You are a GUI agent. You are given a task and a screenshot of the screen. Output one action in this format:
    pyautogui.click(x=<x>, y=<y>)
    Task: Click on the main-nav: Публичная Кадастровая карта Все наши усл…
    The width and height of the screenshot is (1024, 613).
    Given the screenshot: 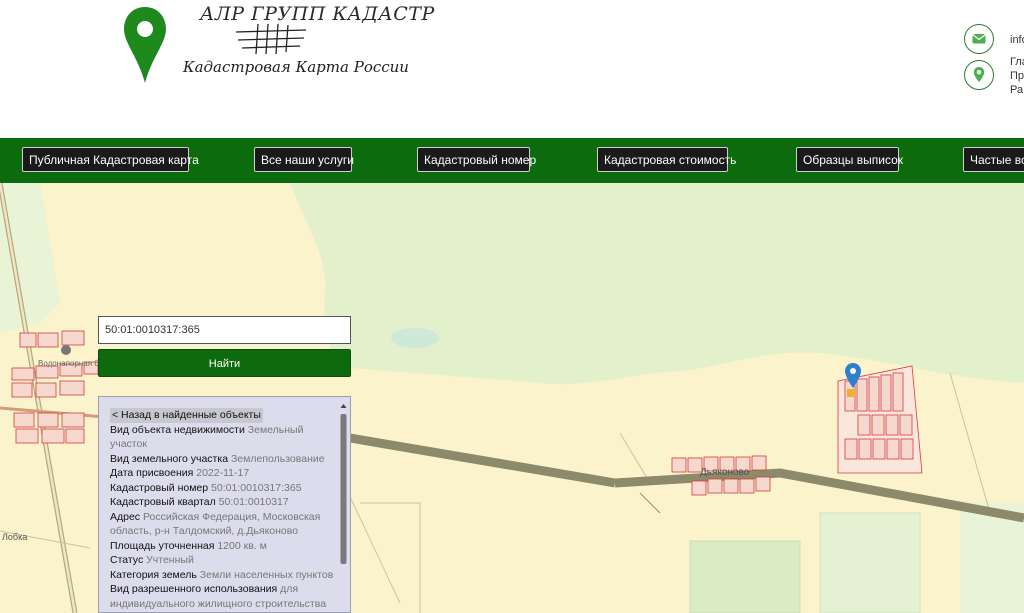 What is the action you would take?
    pyautogui.click(x=512, y=160)
    